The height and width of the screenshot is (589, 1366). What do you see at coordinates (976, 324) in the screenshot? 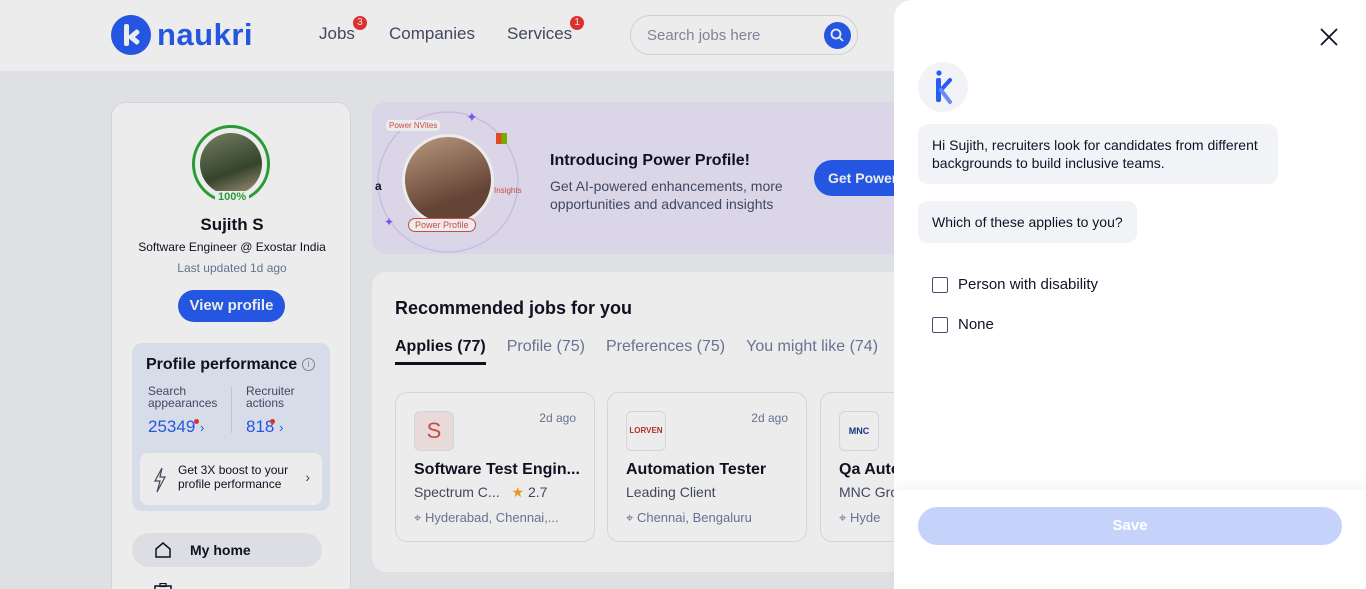
I see `option-label: None` at bounding box center [976, 324].